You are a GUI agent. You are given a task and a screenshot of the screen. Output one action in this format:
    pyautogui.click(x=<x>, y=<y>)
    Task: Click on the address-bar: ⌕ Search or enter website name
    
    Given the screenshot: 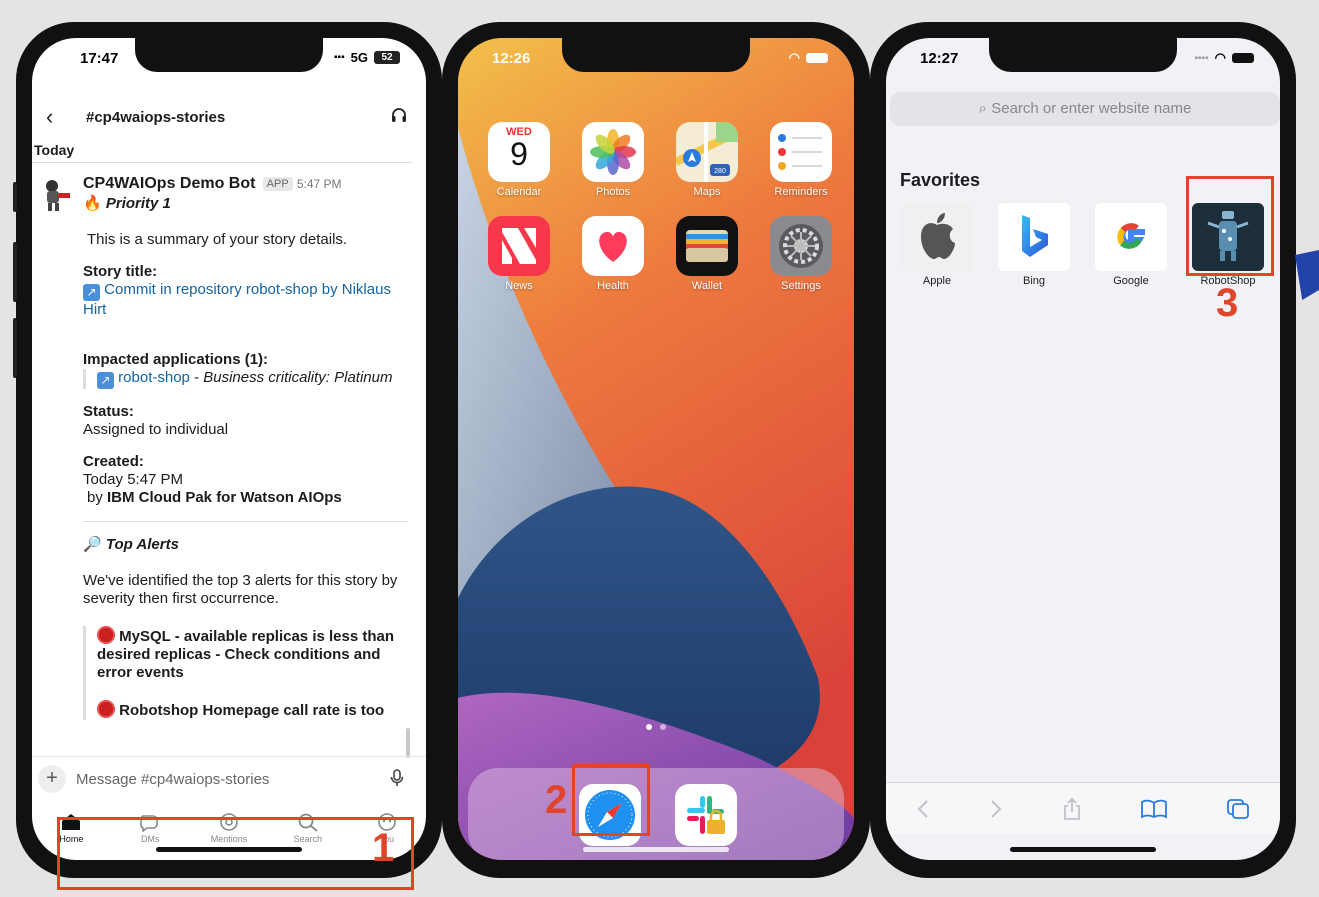 What is the action you would take?
    pyautogui.click(x=1085, y=109)
    